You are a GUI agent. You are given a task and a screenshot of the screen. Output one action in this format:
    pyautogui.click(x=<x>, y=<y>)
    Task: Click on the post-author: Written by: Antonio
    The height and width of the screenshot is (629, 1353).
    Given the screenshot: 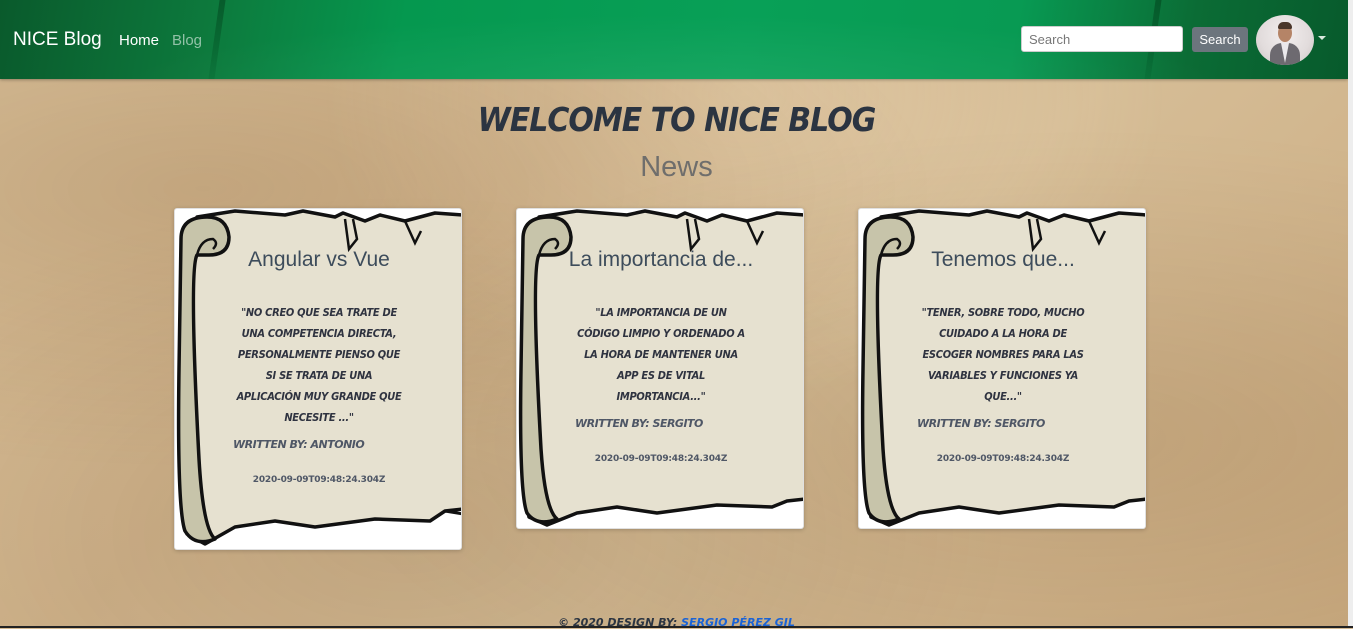 What is the action you would take?
    pyautogui.click(x=299, y=444)
    